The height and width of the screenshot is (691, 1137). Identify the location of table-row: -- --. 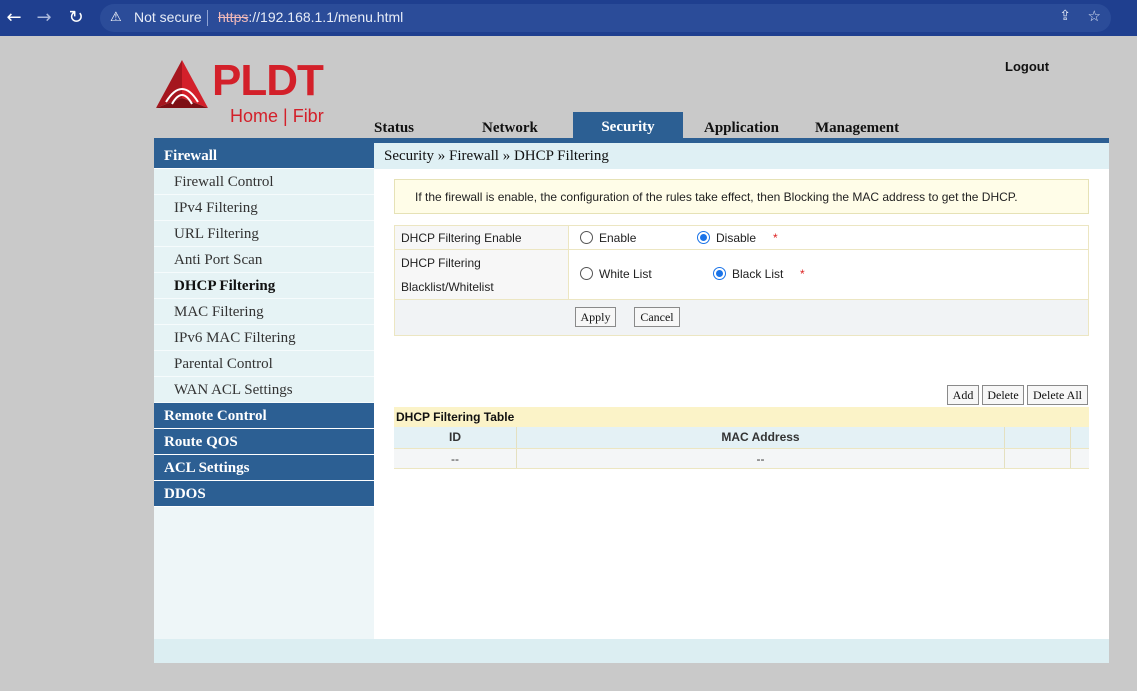
(741, 458).